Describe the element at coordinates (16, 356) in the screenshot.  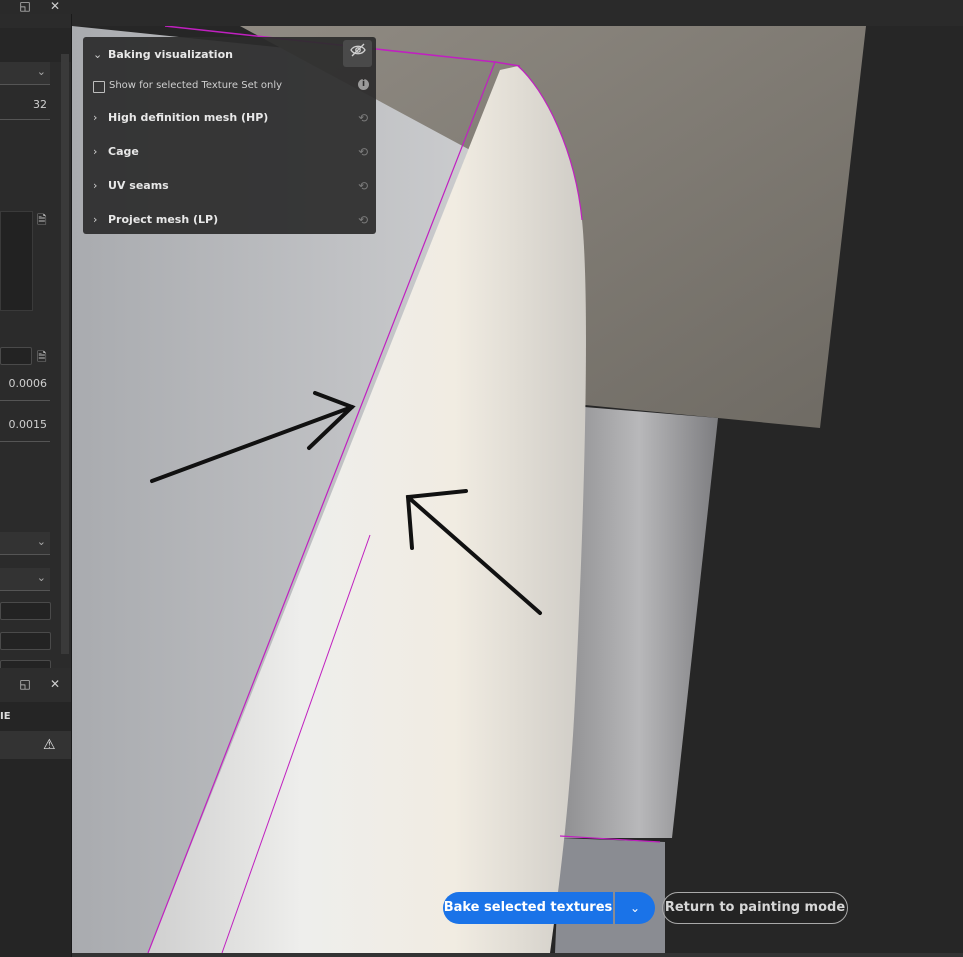
I see `path-input` at that location.